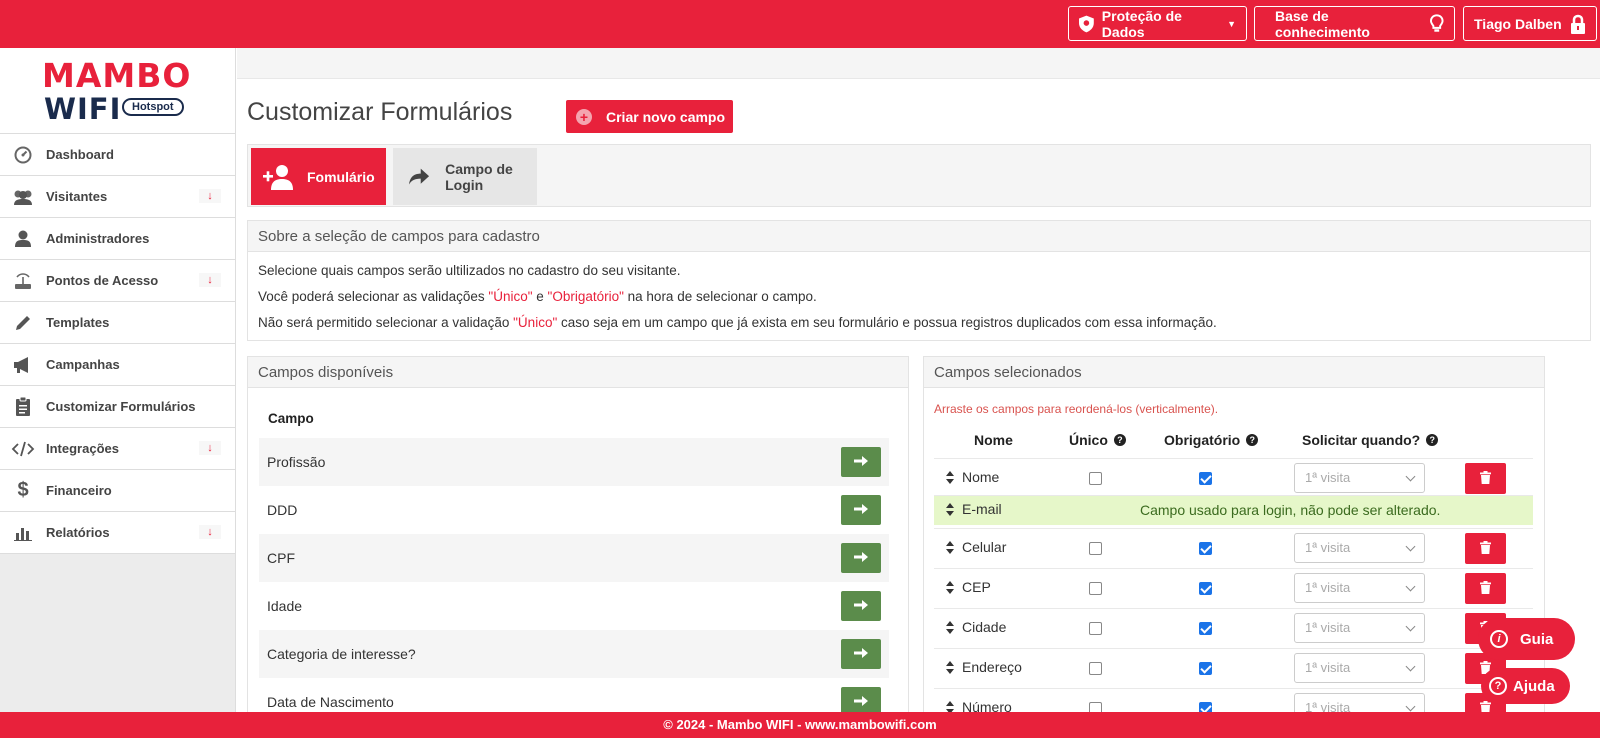 This screenshot has height=738, width=1600. Describe the element at coordinates (1537, 639) in the screenshot. I see `guide-label: Guia` at that location.